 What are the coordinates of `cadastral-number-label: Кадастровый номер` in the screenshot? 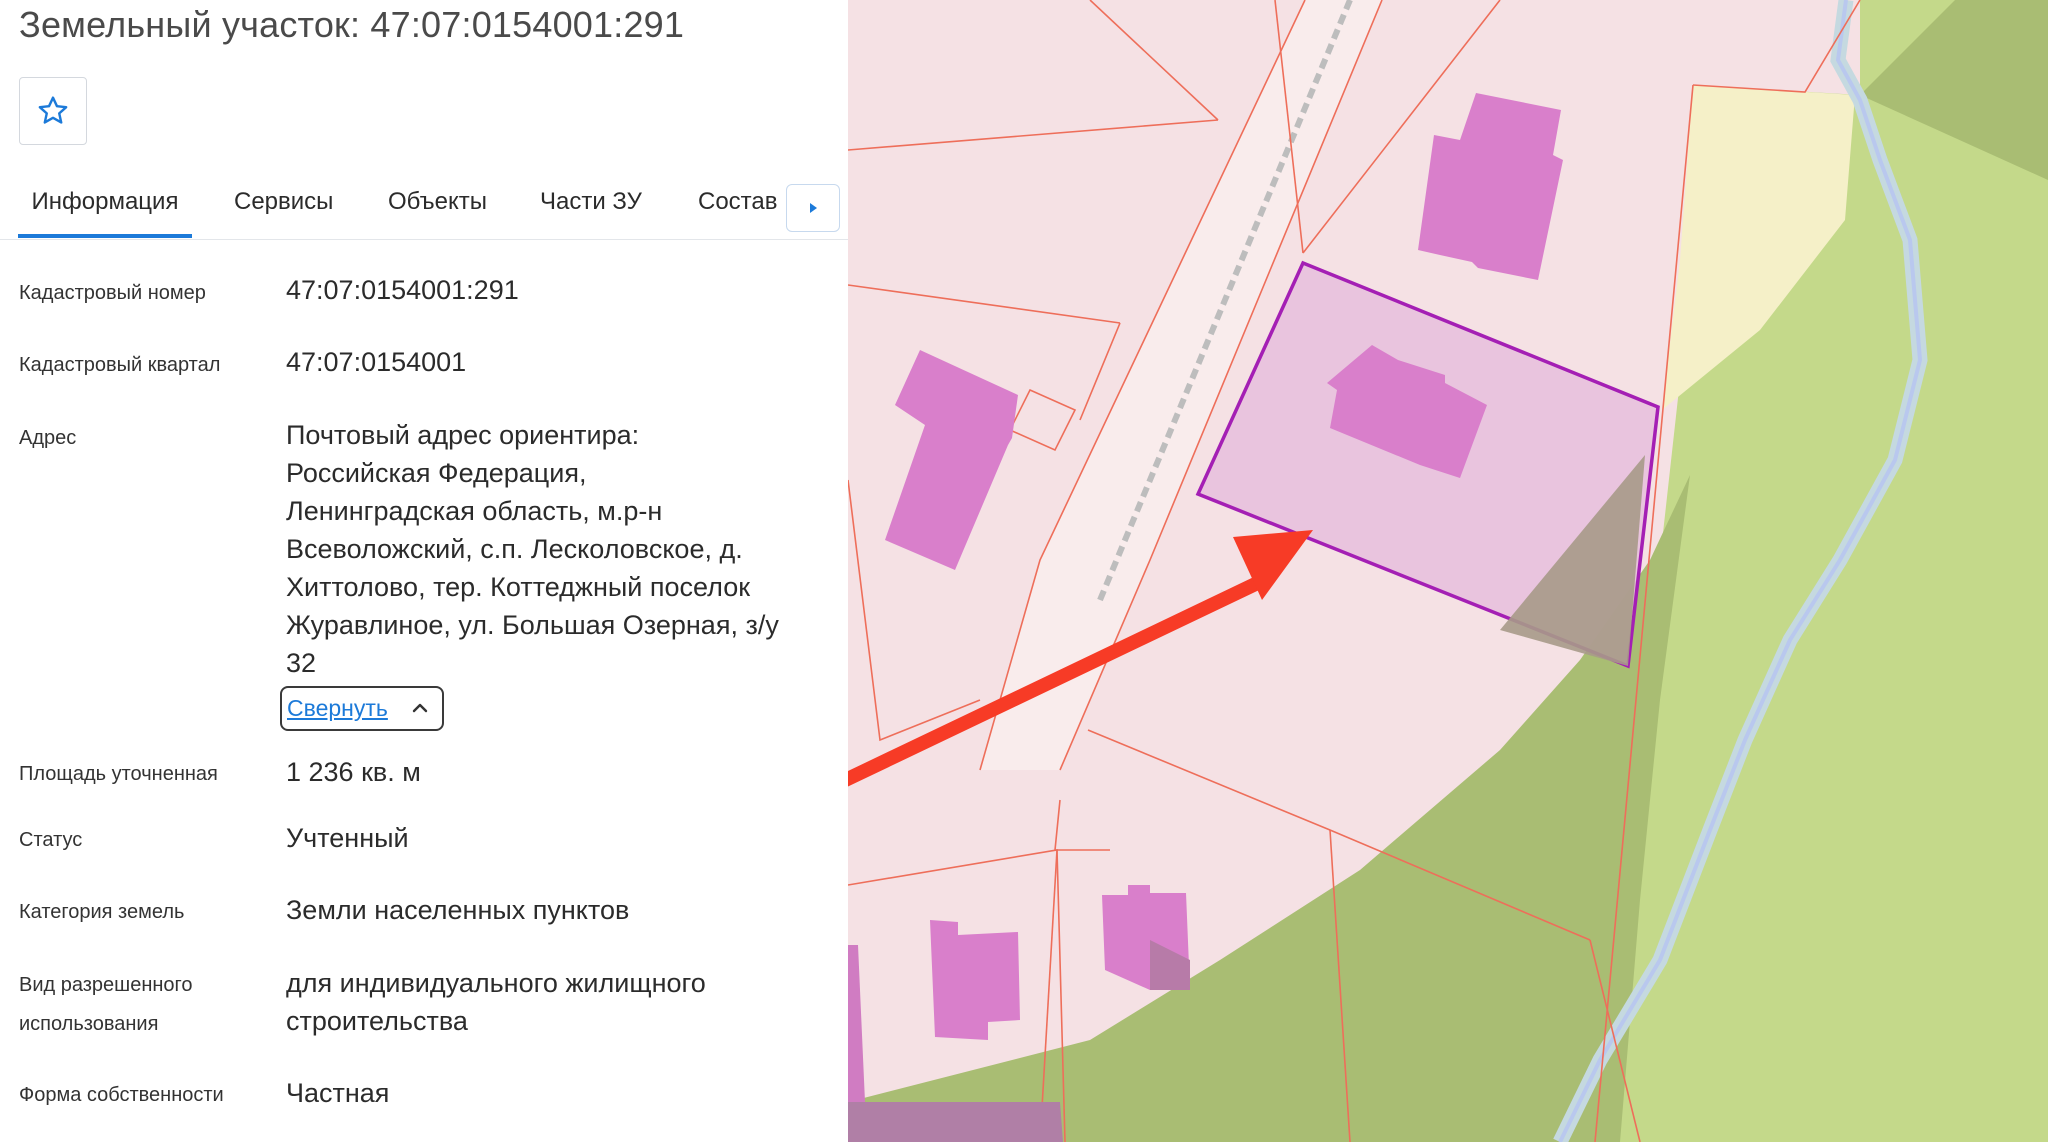 It's located at (112, 293).